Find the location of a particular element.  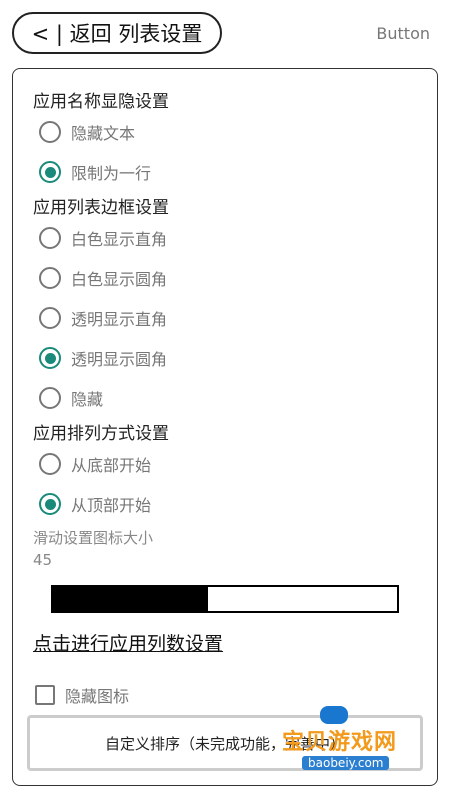

radio-transparent-square: 透明显示直角 is located at coordinates (103, 318).